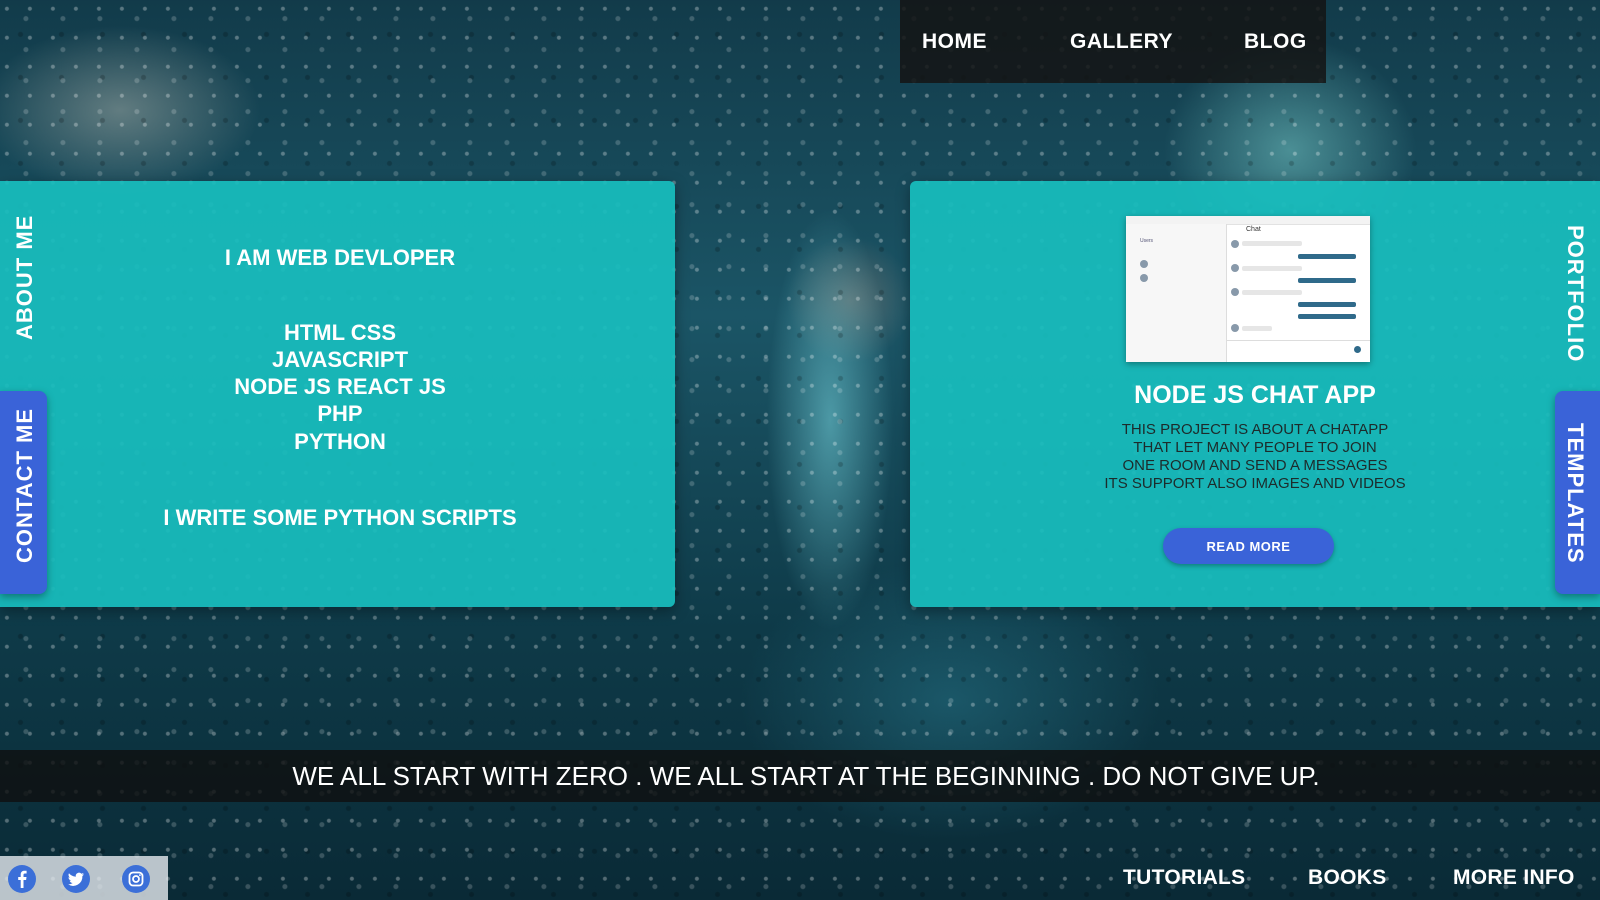 The width and height of the screenshot is (1600, 900). Describe the element at coordinates (340, 386) in the screenshot. I see `skill-node-react: NODE JS REACT JS` at that location.